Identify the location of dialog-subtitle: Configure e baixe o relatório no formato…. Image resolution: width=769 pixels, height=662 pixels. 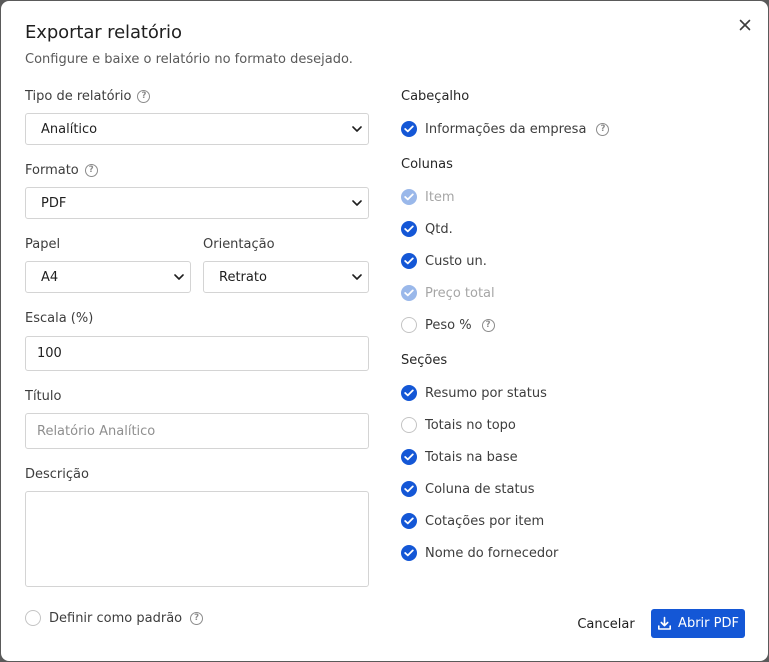
(189, 59).